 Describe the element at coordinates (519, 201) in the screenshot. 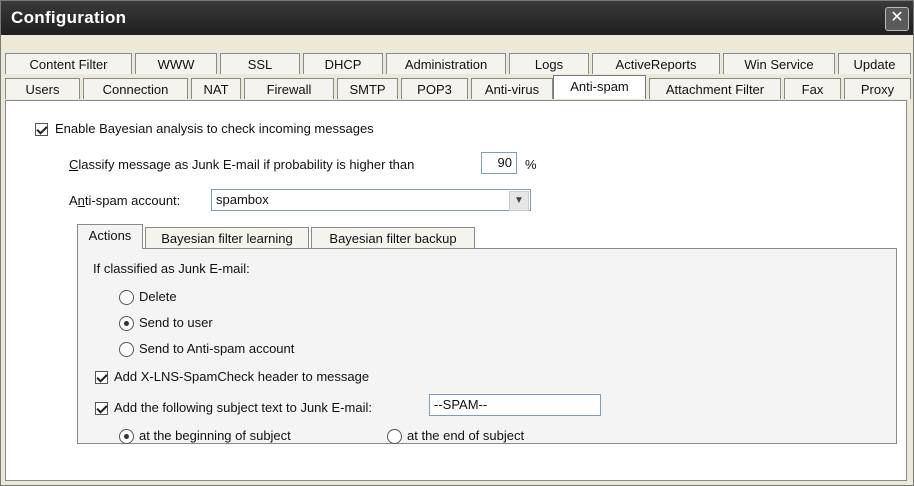

I see `chevron-down-icon: ▼` at that location.